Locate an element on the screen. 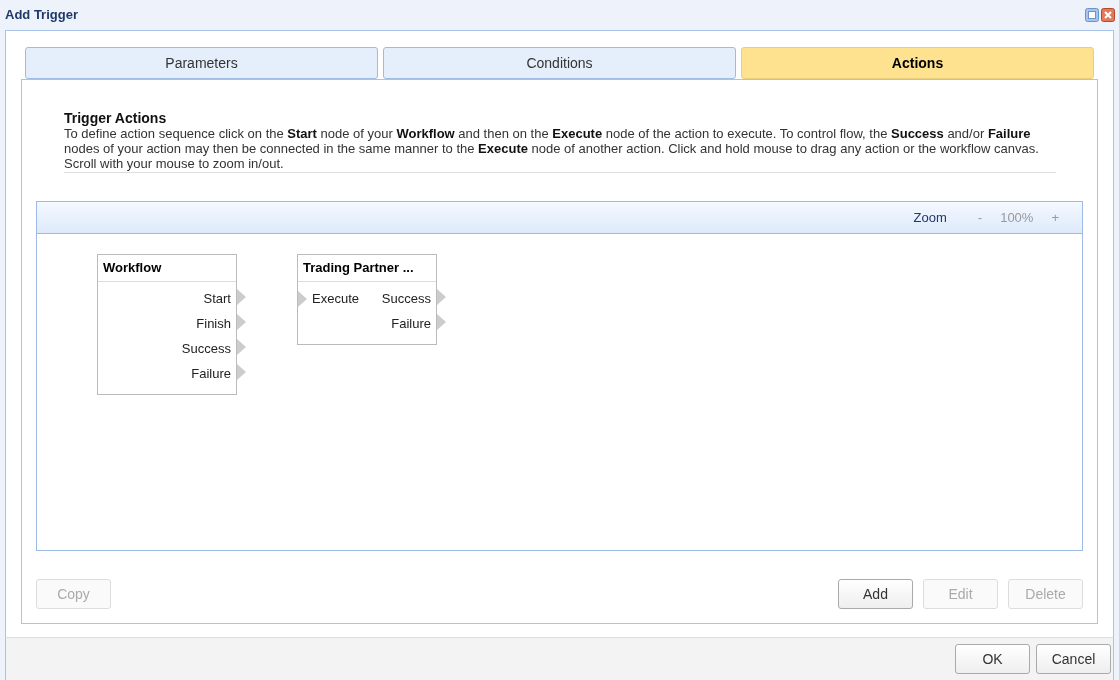 Image resolution: width=1119 pixels, height=680 pixels. workflow-node: Trading Partner ... Execute Success Failure is located at coordinates (367, 299).